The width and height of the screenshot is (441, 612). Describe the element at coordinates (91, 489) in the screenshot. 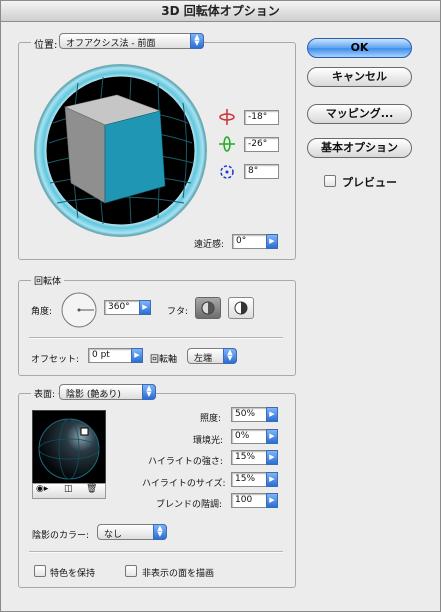

I see `trash-icon: 🗑` at that location.